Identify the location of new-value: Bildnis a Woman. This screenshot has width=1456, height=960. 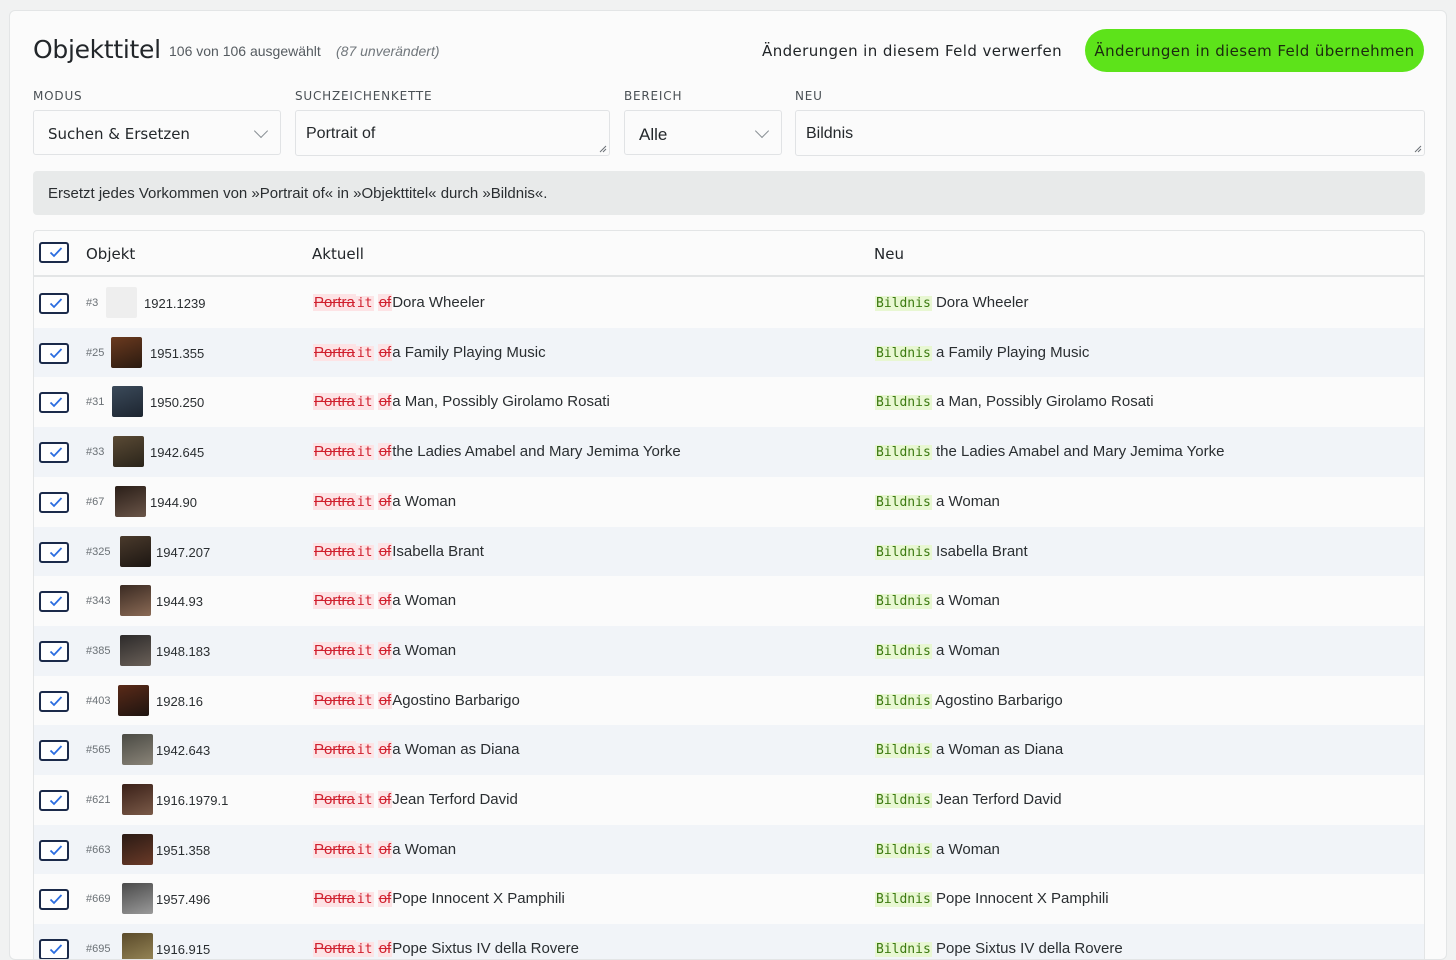
(937, 601).